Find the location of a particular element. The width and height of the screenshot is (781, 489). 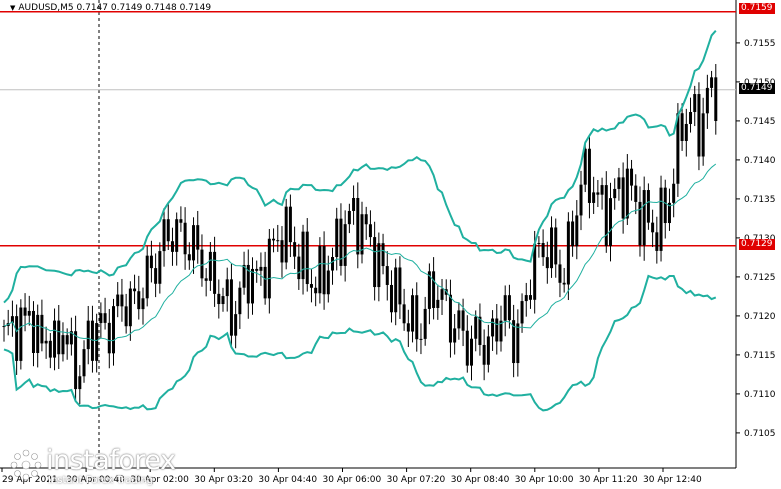

x-tick-label: 30 Apr 07:20 is located at coordinates (416, 480).